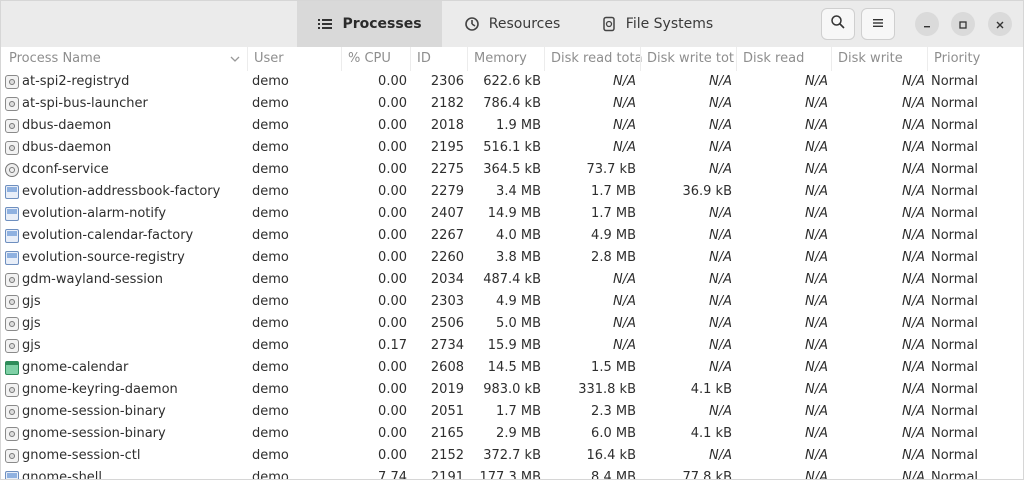 This screenshot has width=1024, height=480. What do you see at coordinates (512, 346) in the screenshot?
I see `table-row: gjs demo 0.17 2734 15.9 MB N/A N/A N/A N/A Normal` at bounding box center [512, 346].